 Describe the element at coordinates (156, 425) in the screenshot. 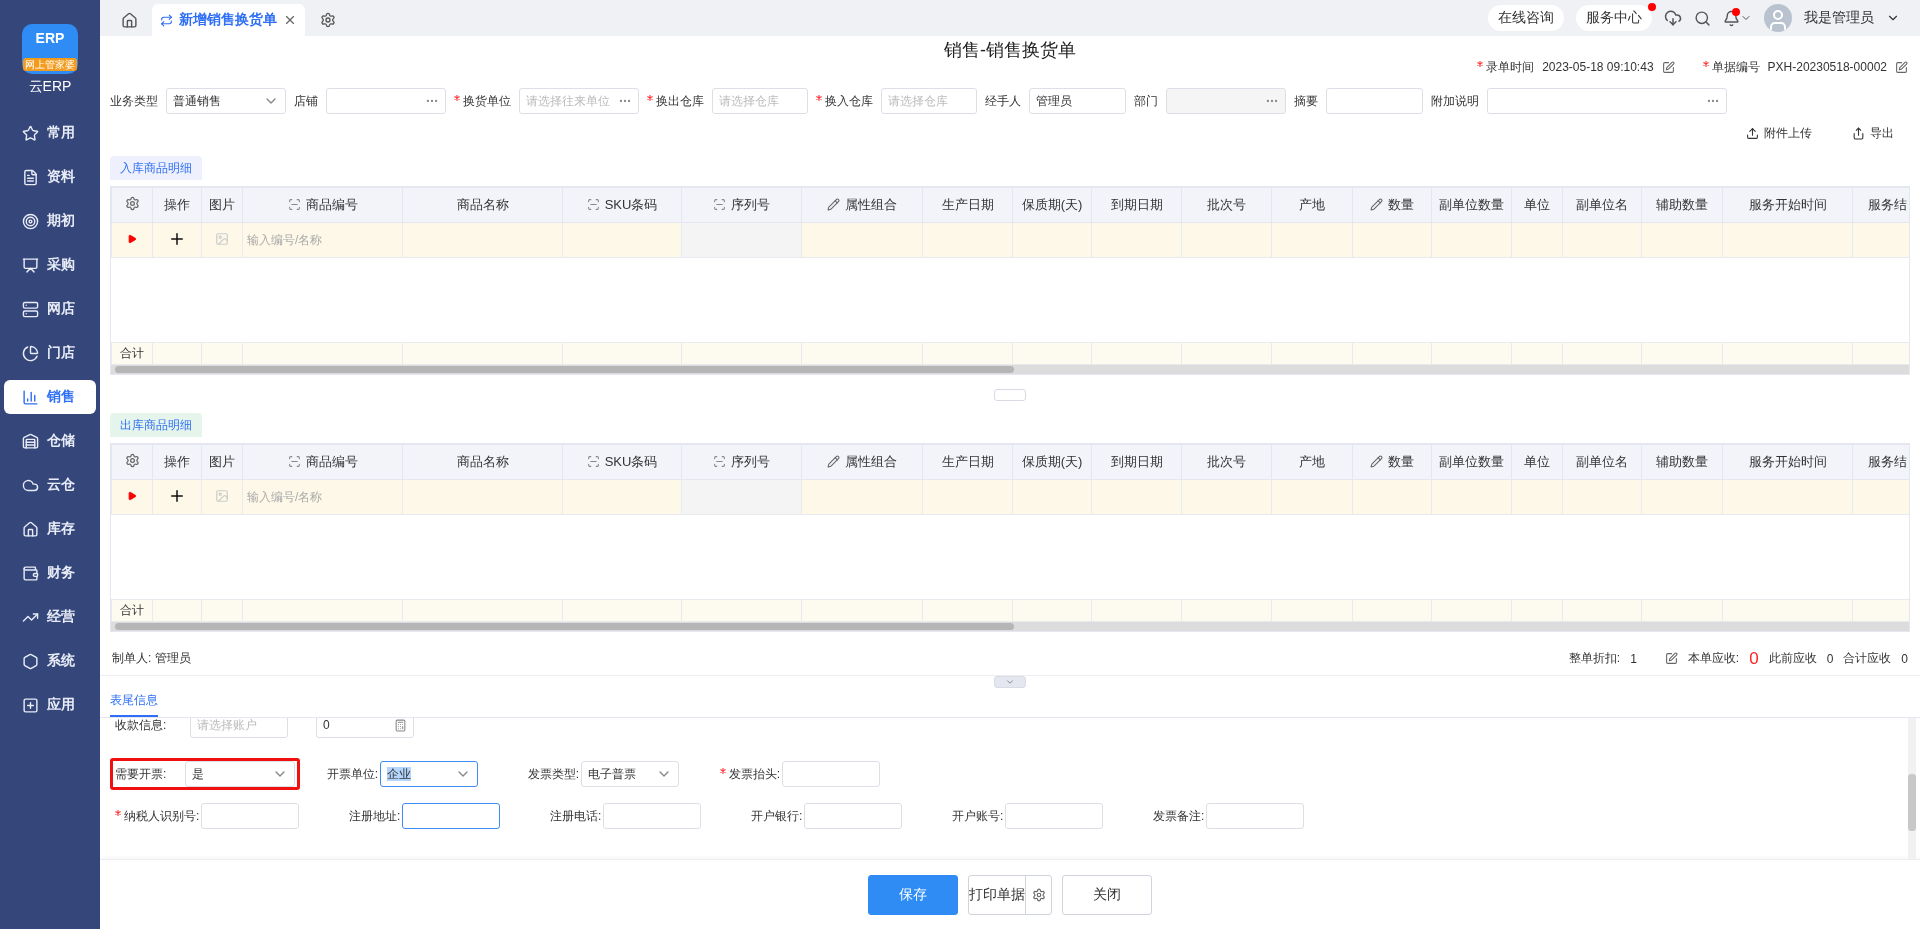

I see `section-tab: 出库商品明细` at that location.